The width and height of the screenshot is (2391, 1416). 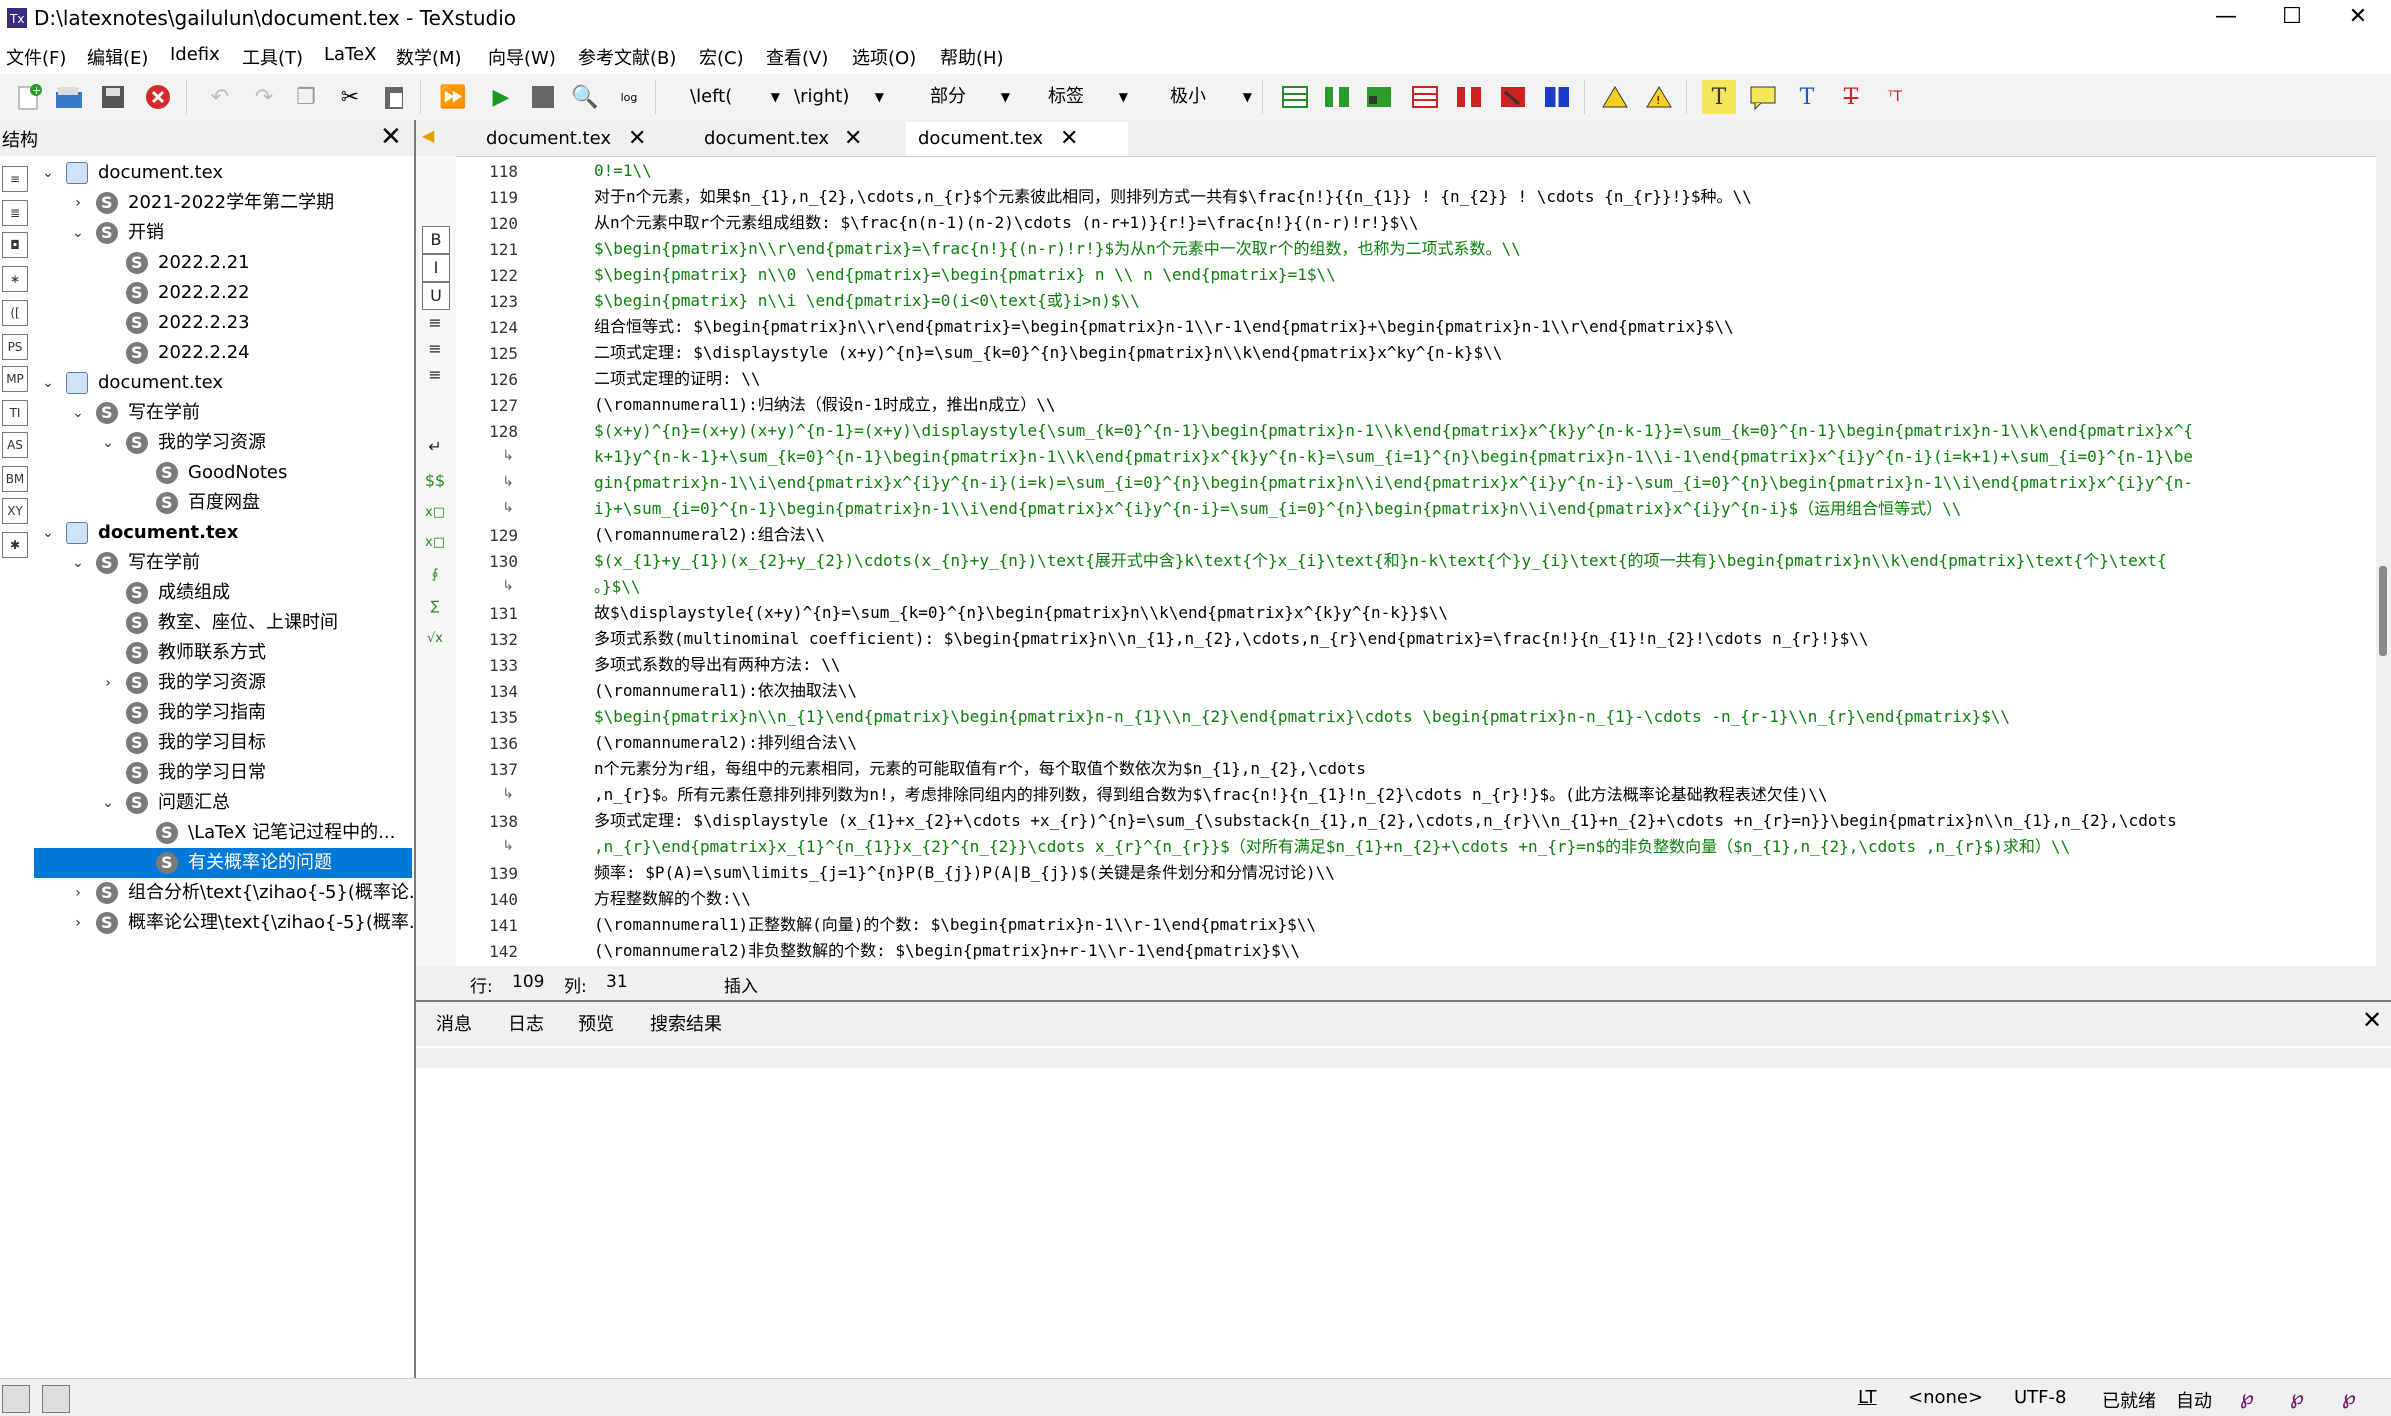 What do you see at coordinates (432, 136) in the screenshot?
I see `tab-list-icon: ◀` at bounding box center [432, 136].